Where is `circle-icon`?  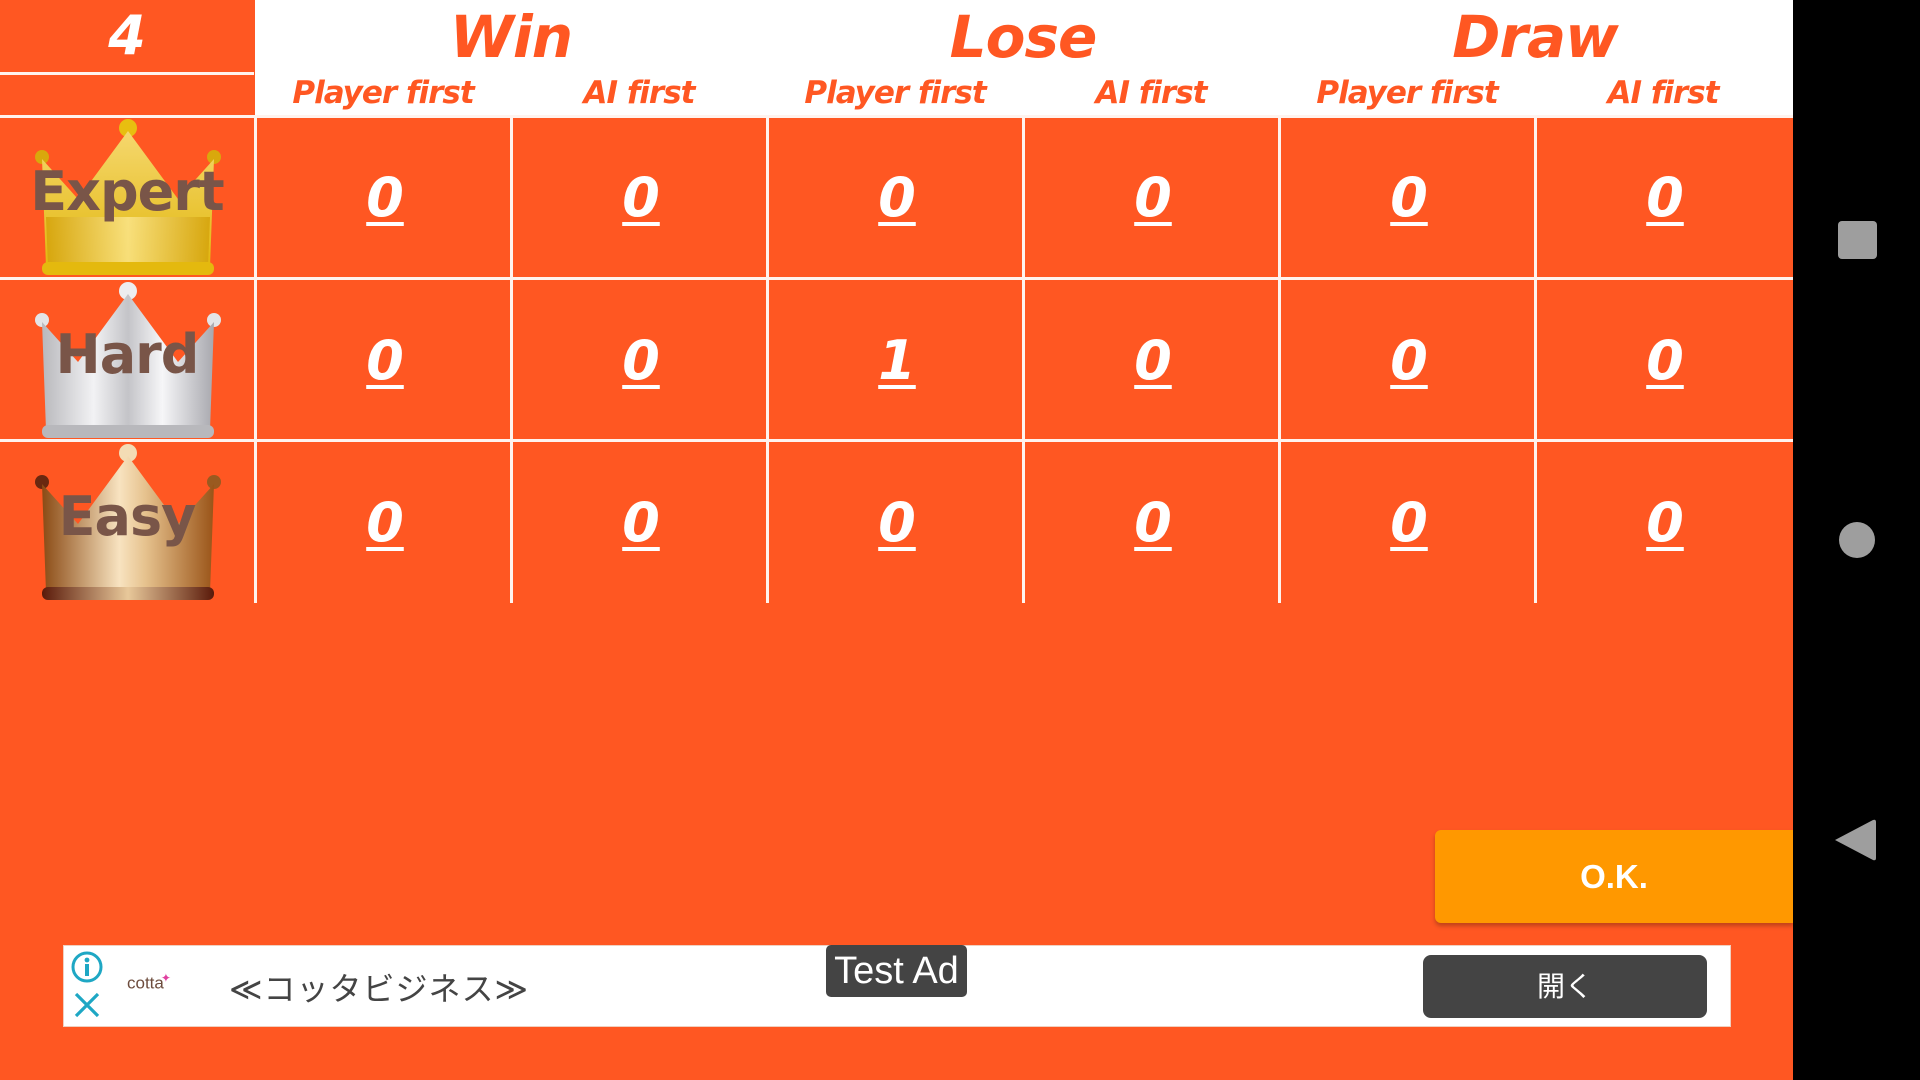
circle-icon is located at coordinates (1857, 540).